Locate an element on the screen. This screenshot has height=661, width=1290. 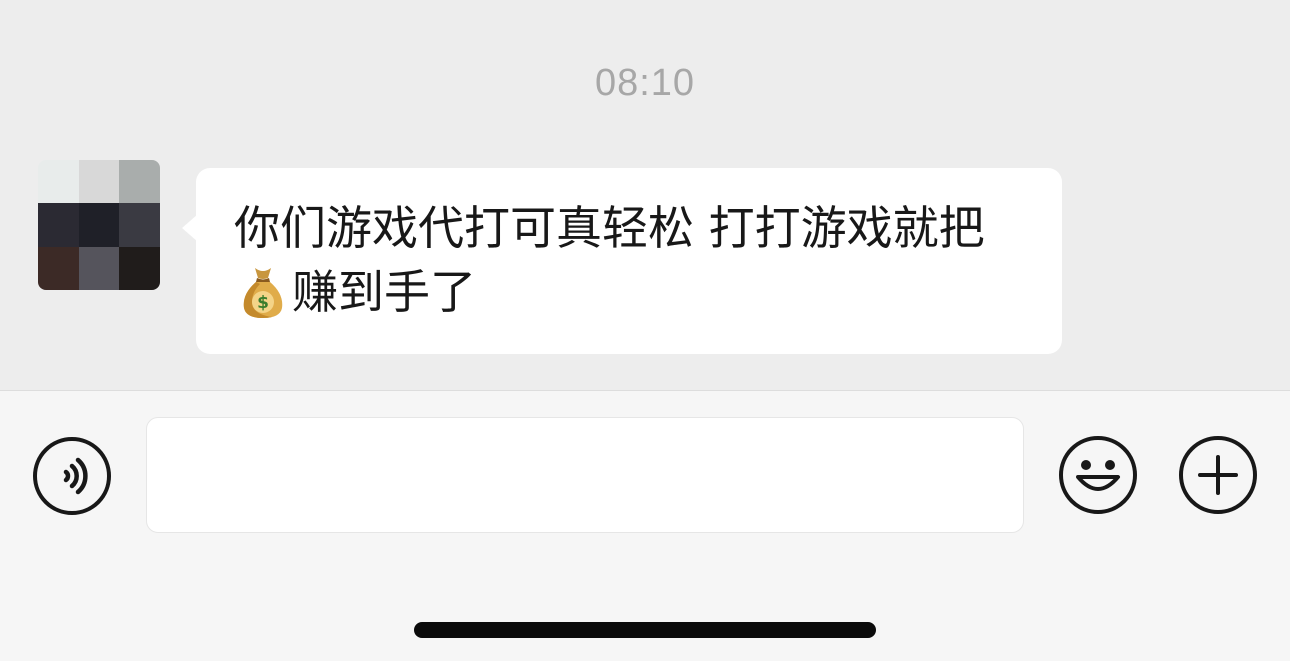
voice-button is located at coordinates (72, 476).